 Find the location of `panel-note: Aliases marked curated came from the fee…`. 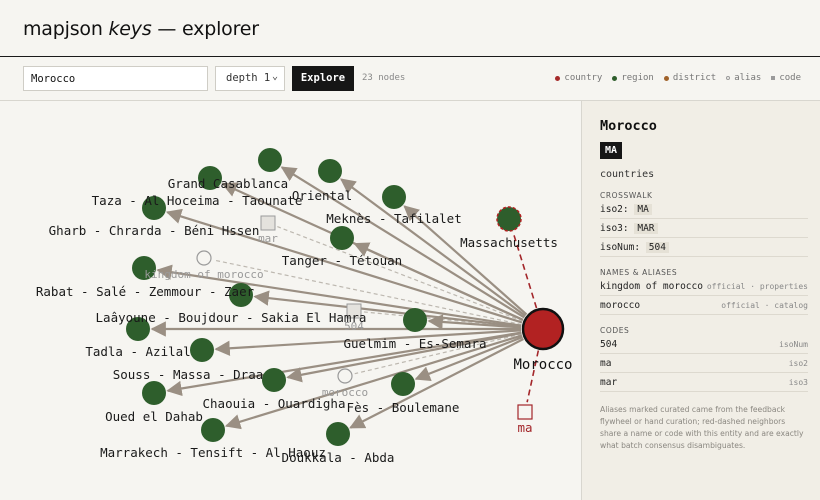

panel-note: Aliases marked curated came from the fee… is located at coordinates (702, 427).